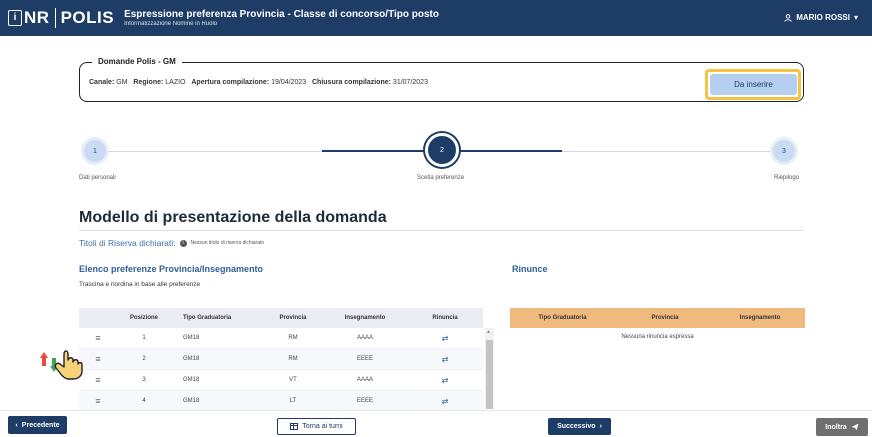 The width and height of the screenshot is (872, 437). I want to click on col-header-tipo: Tipo Graduatoria, so click(207, 318).